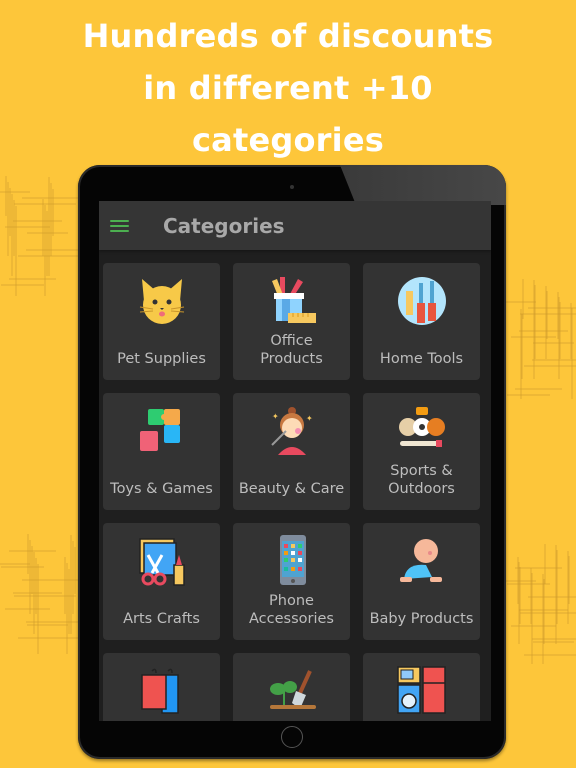 The image size is (576, 768). Describe the element at coordinates (291, 350) in the screenshot. I see `category-label: Office Products` at that location.